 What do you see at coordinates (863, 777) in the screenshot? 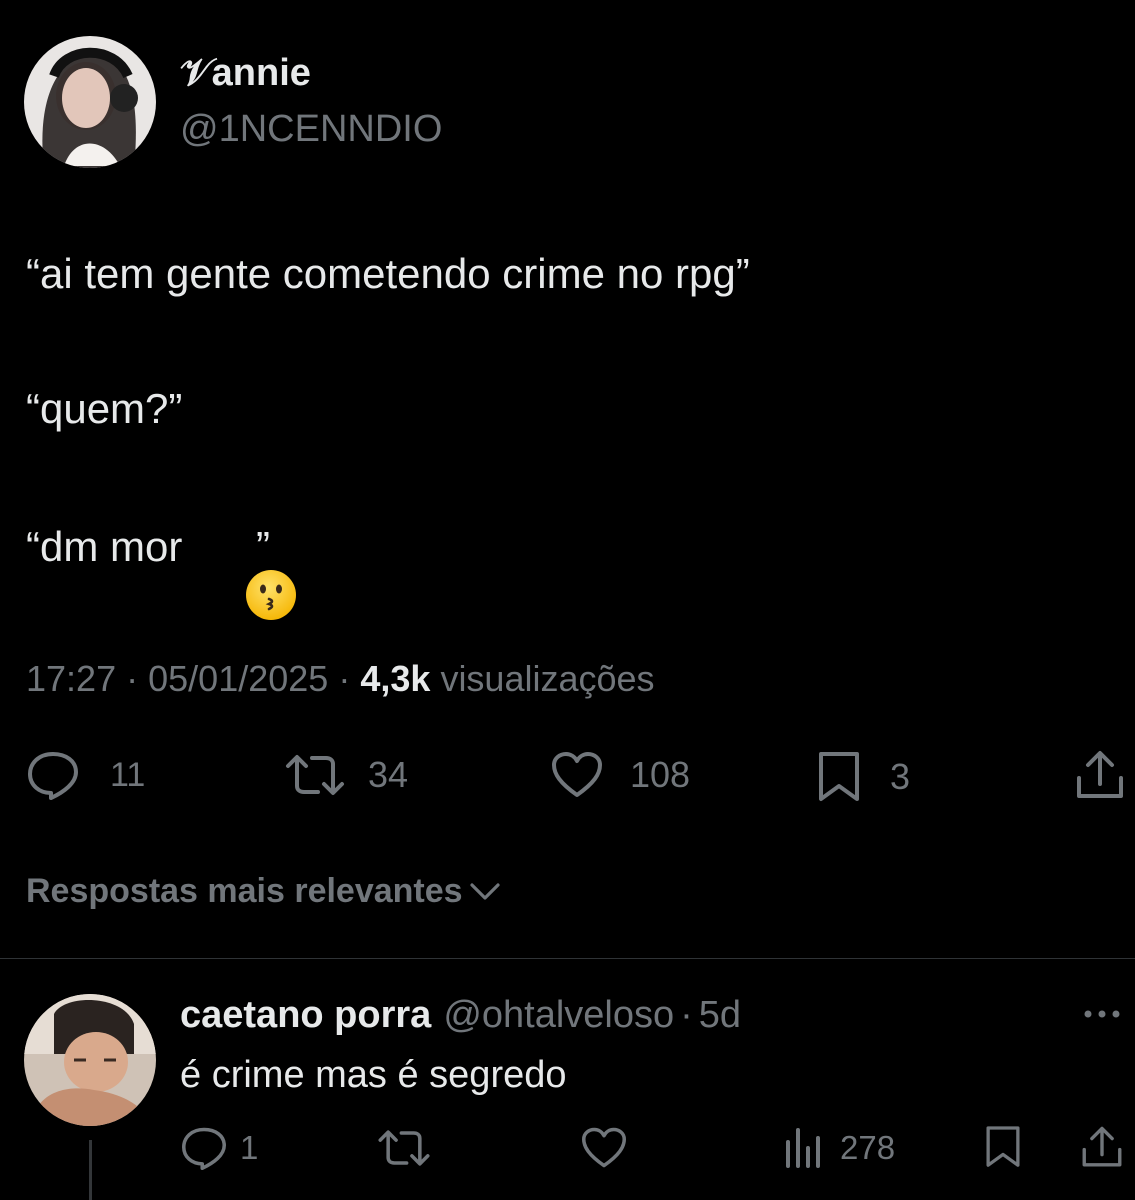
I see `bookmark-button: 3` at bounding box center [863, 777].